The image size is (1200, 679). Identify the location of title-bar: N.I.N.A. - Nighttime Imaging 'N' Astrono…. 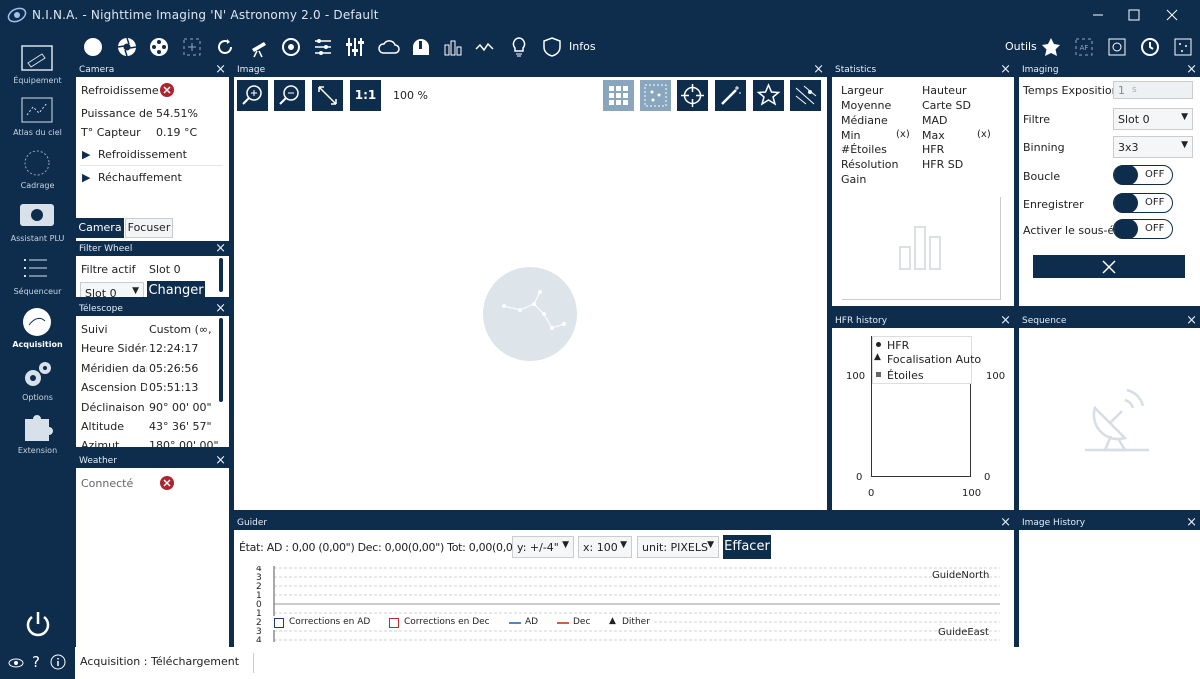
(600, 15).